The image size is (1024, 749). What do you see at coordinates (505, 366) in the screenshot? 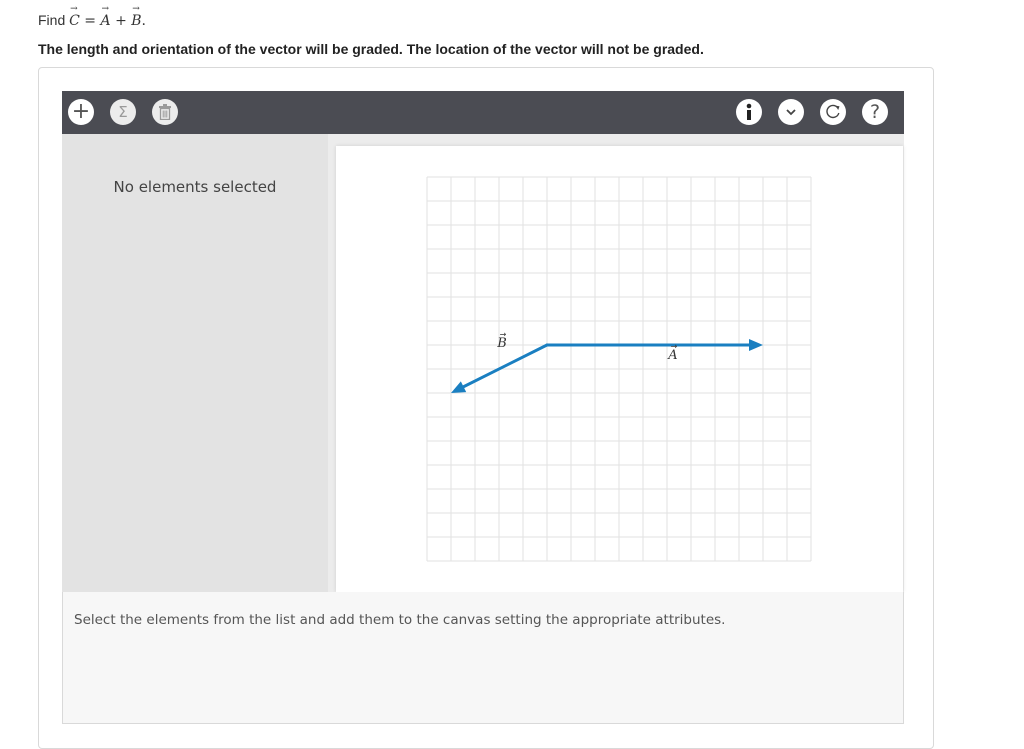
I see `vector-b-shaft` at bounding box center [505, 366].